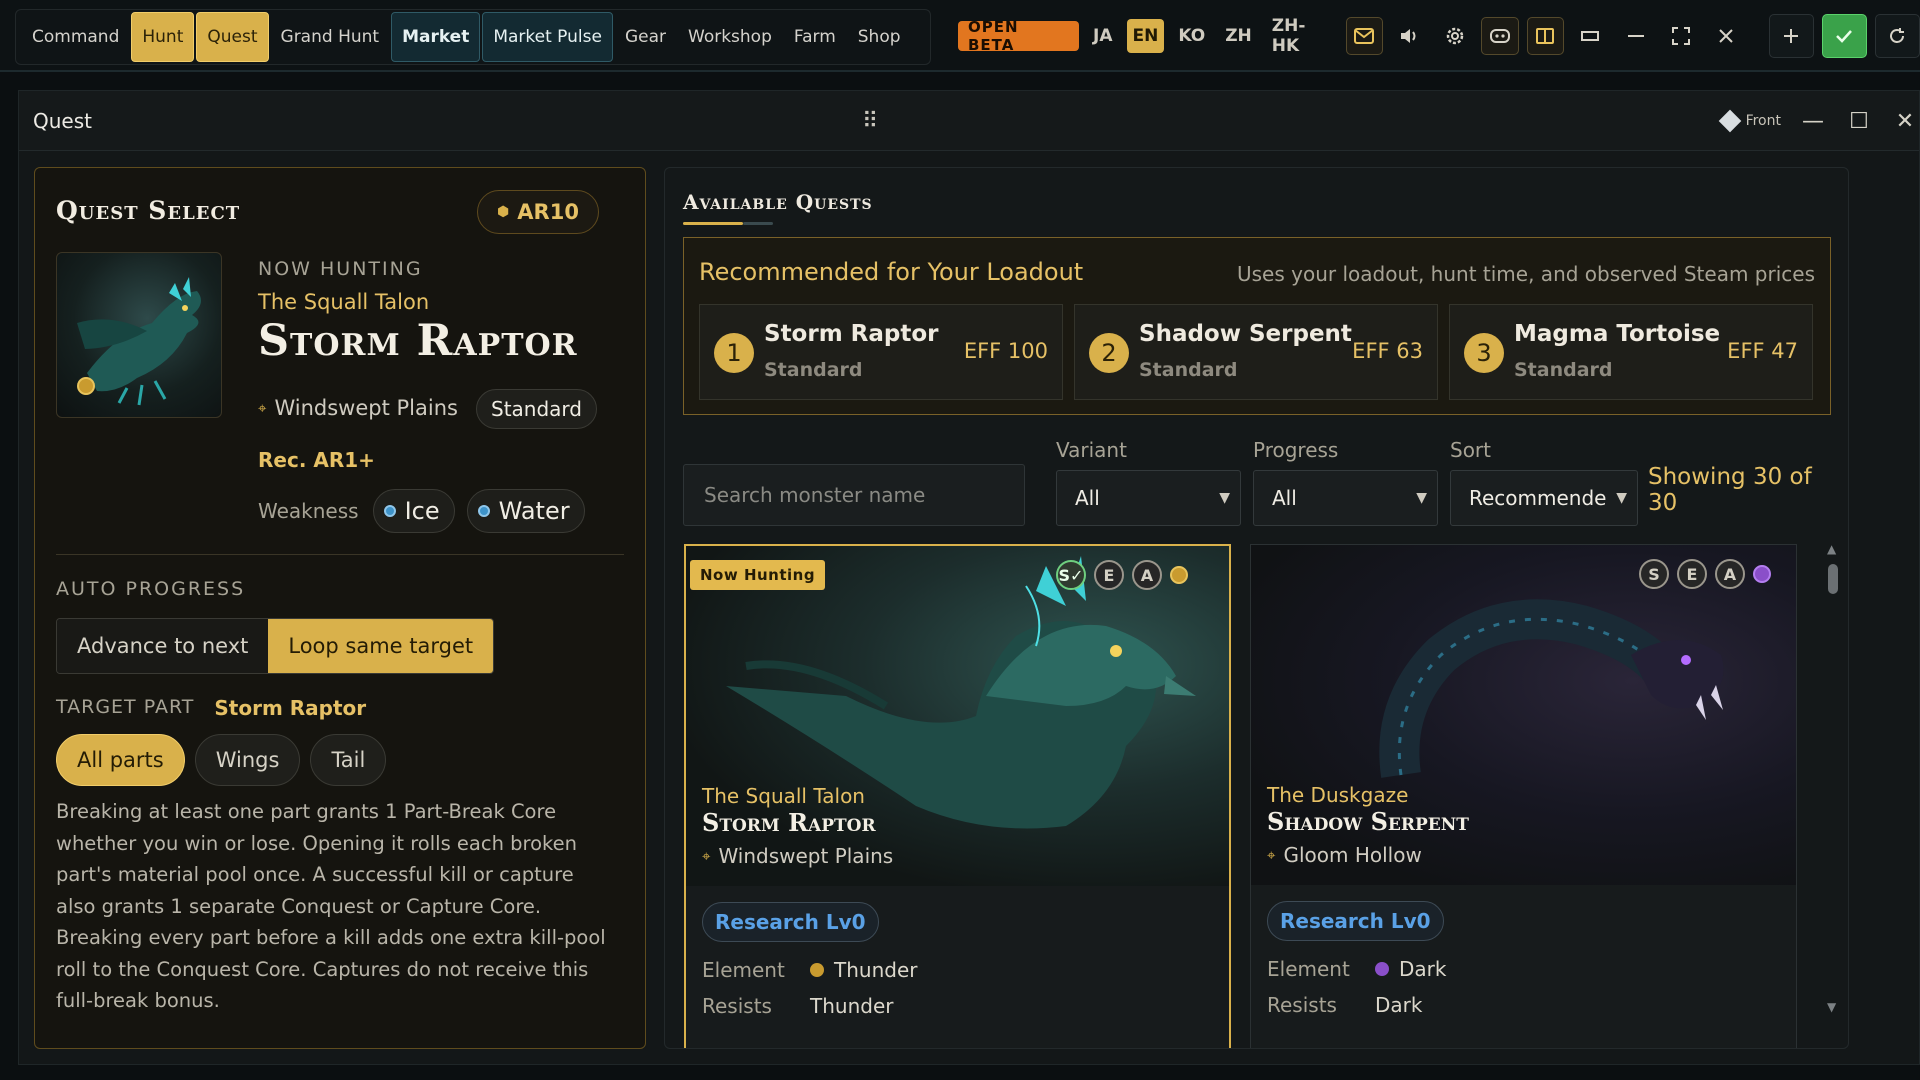 Image resolution: width=1920 pixels, height=1080 pixels. What do you see at coordinates (1545, 36) in the screenshot?
I see `book-icon` at bounding box center [1545, 36].